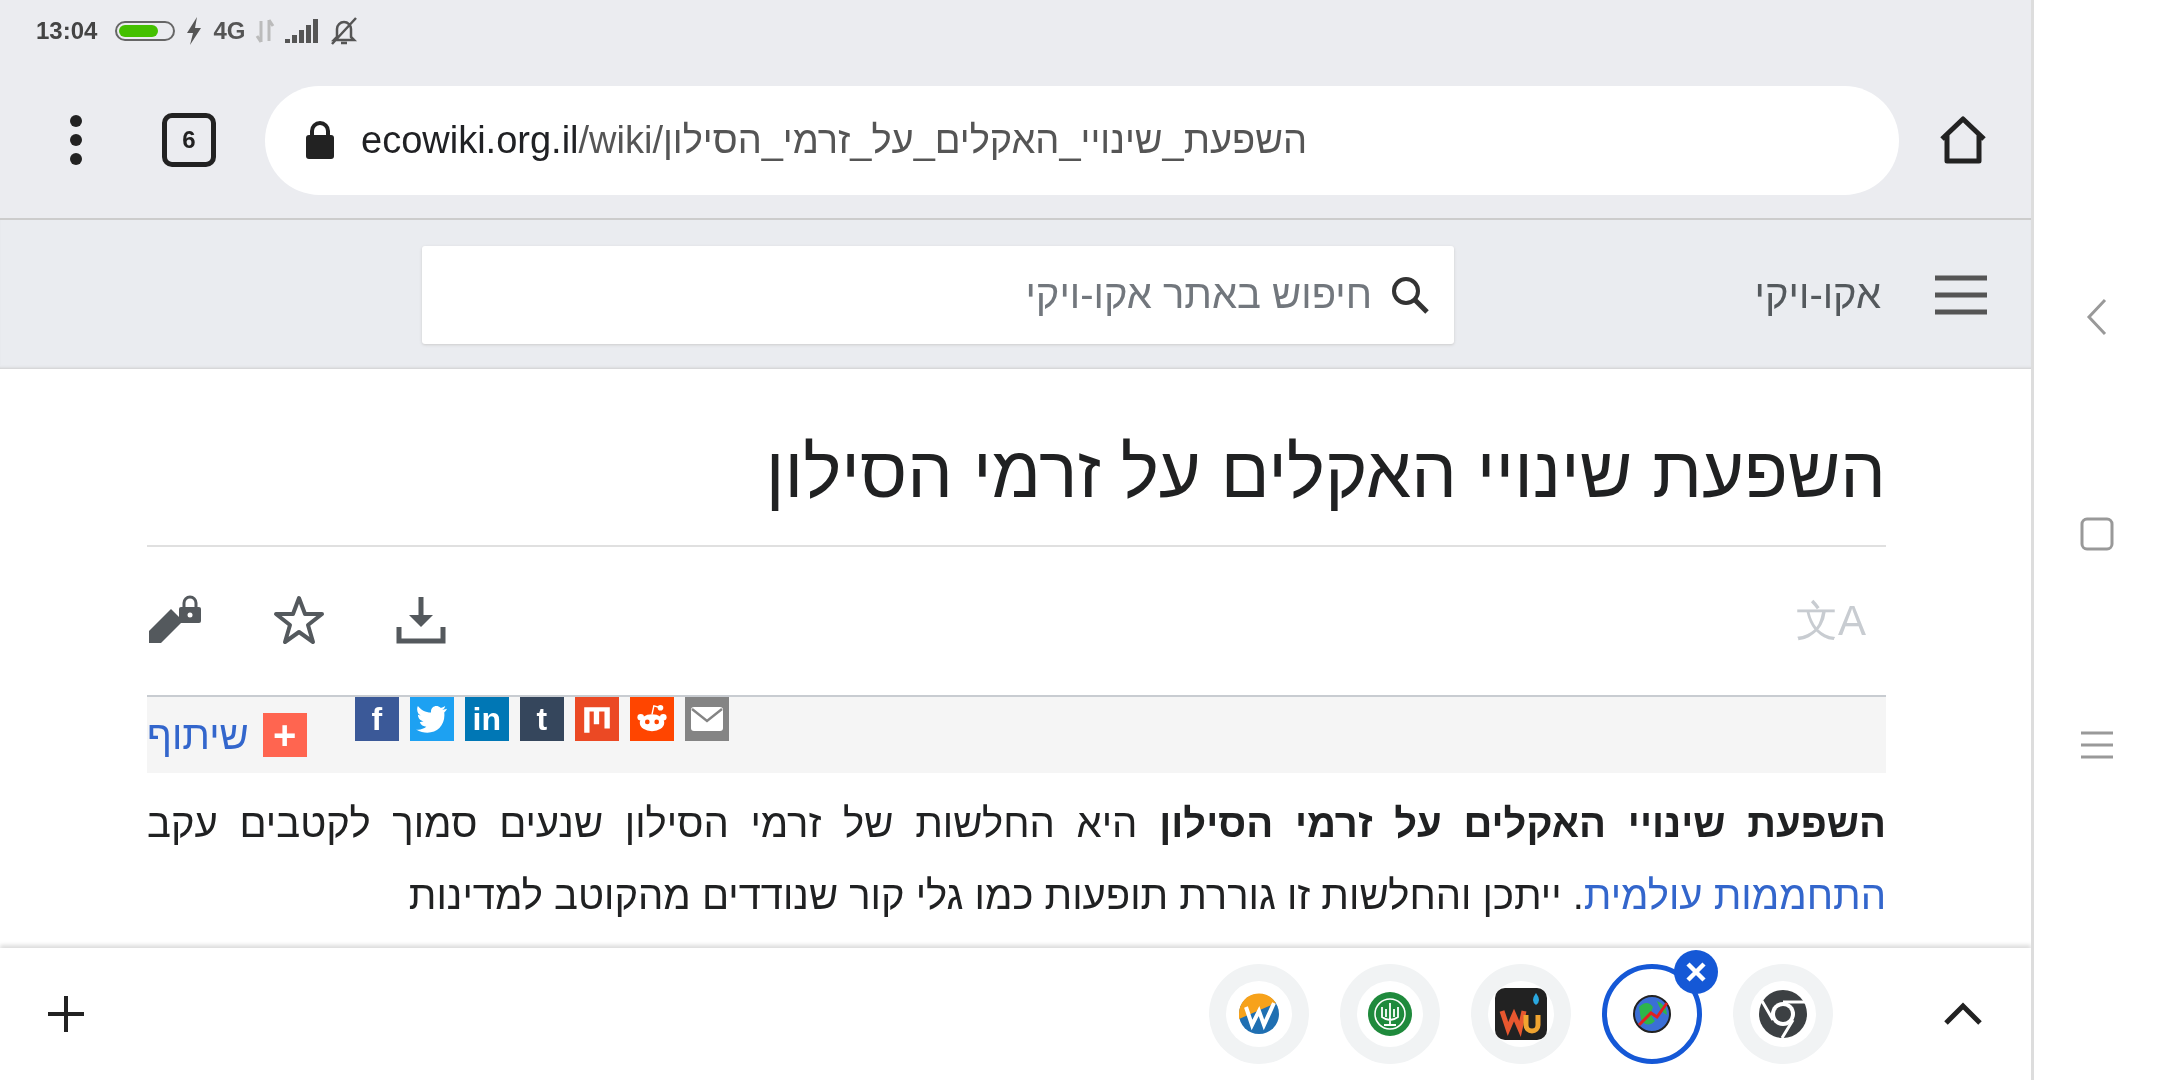  What do you see at coordinates (1390, 1014) in the screenshot?
I see `emblem-icon` at bounding box center [1390, 1014].